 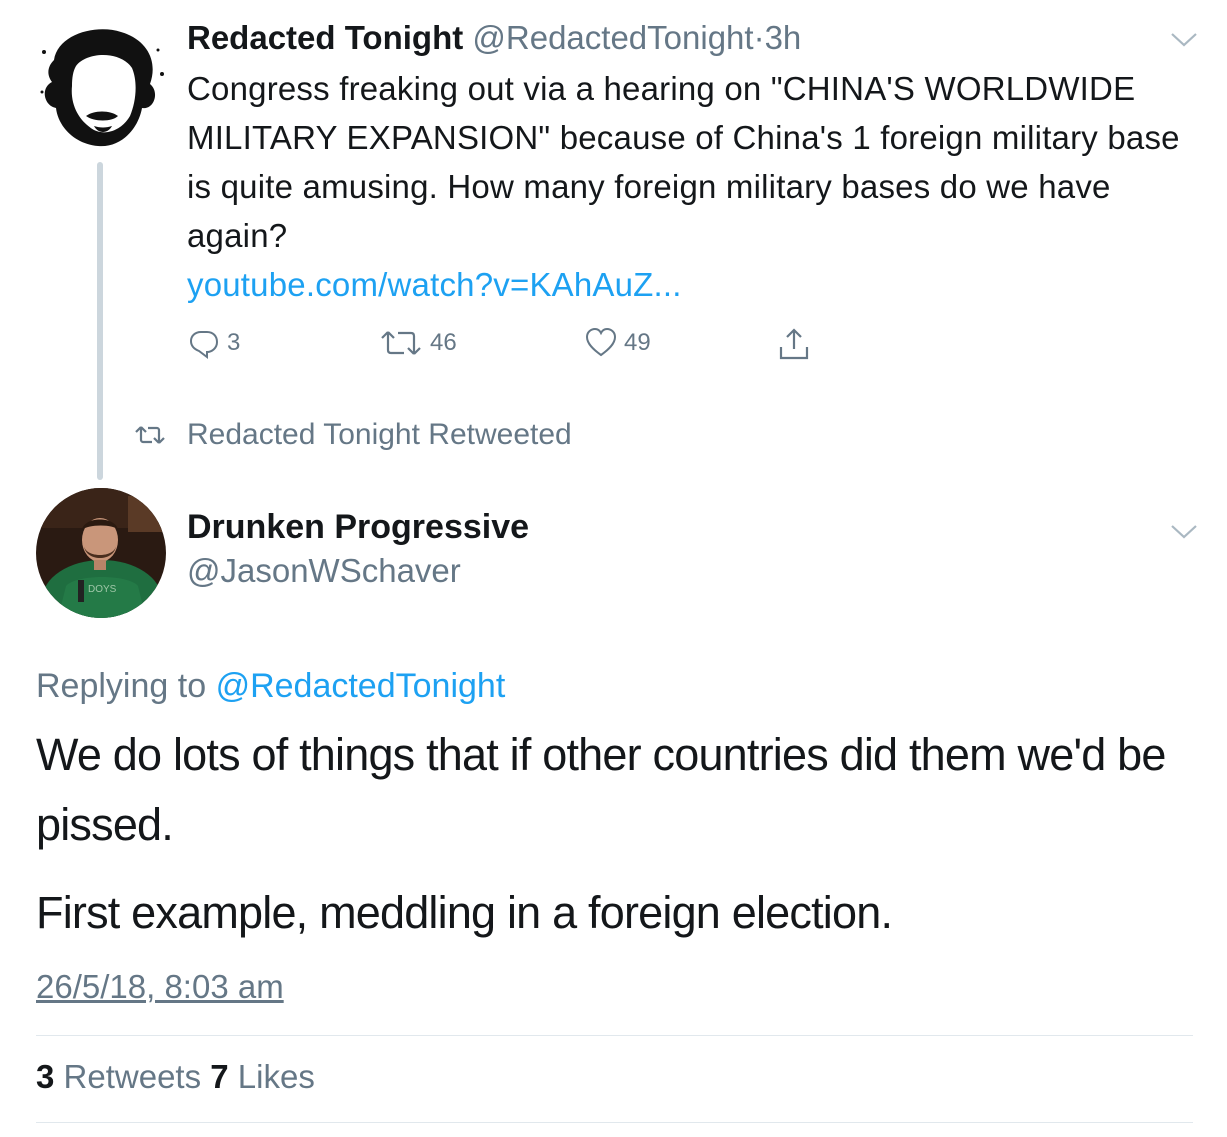 What do you see at coordinates (100, 321) in the screenshot?
I see `thread-connector-line` at bounding box center [100, 321].